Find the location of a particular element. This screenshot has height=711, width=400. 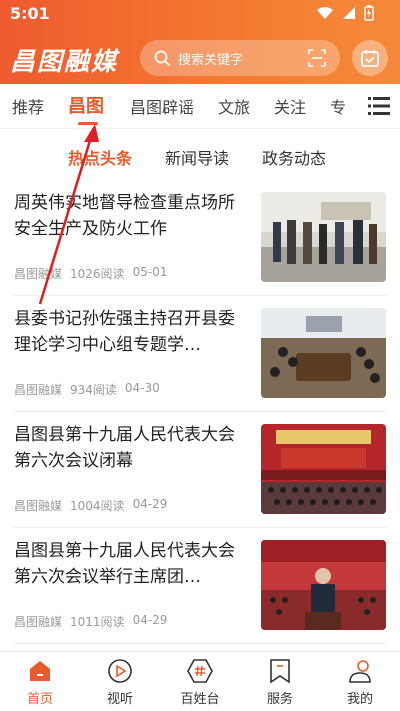

status-time: 5:01 is located at coordinates (30, 13).